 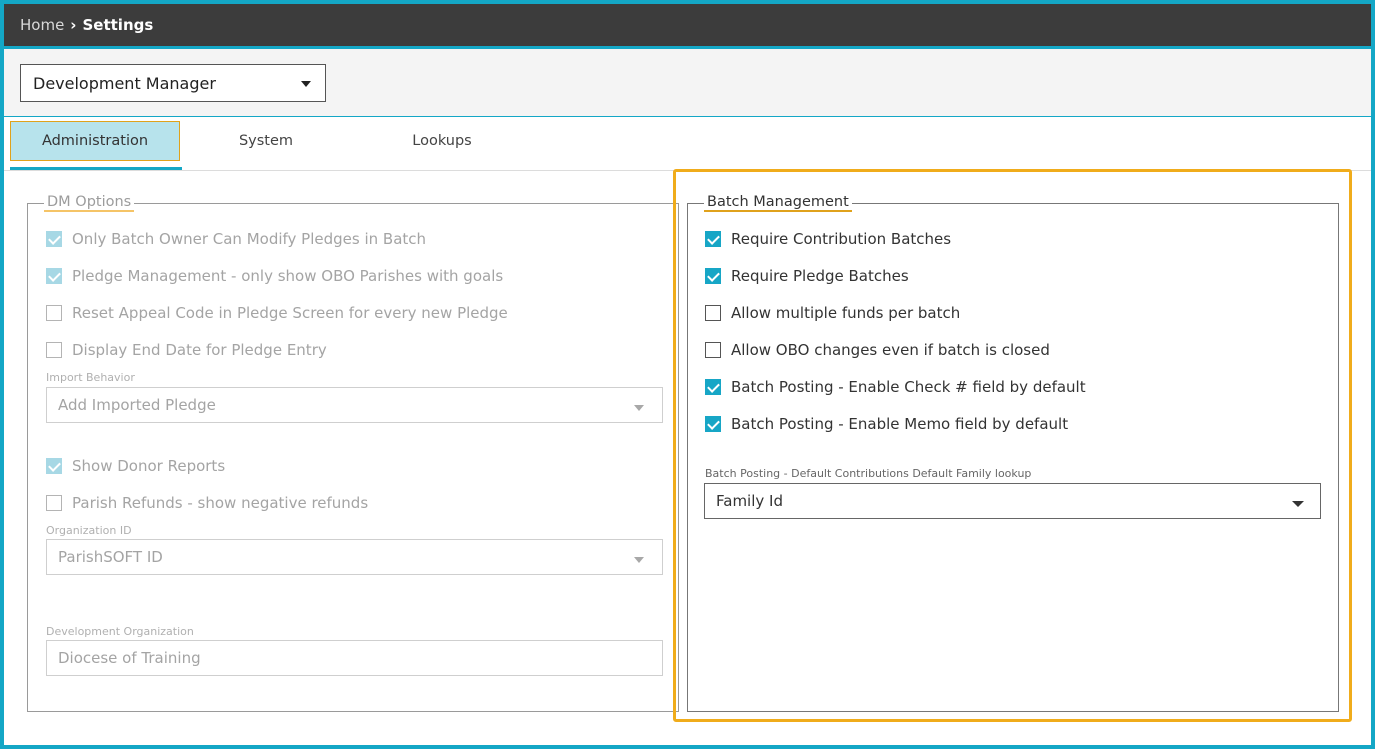 I want to click on dm-options-legend: DM Options, so click(x=89, y=203).